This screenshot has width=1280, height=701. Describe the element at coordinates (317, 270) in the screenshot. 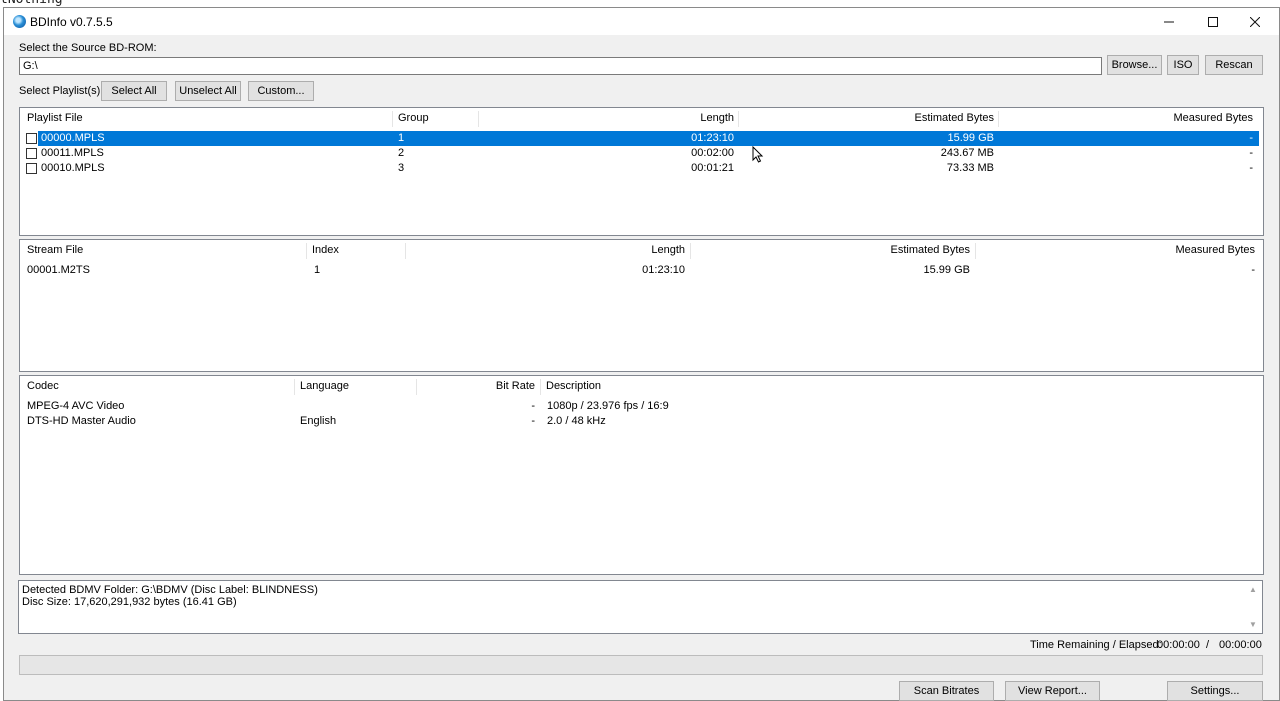

I see `stream-index: 1` at that location.